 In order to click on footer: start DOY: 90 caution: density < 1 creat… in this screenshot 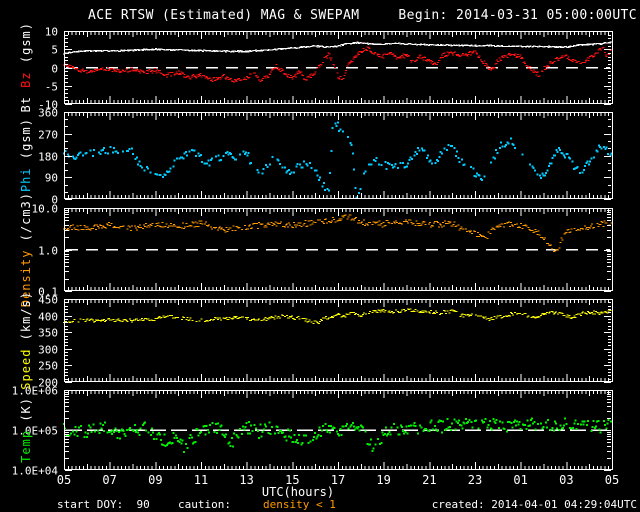, I will do `click(320, 505)`.